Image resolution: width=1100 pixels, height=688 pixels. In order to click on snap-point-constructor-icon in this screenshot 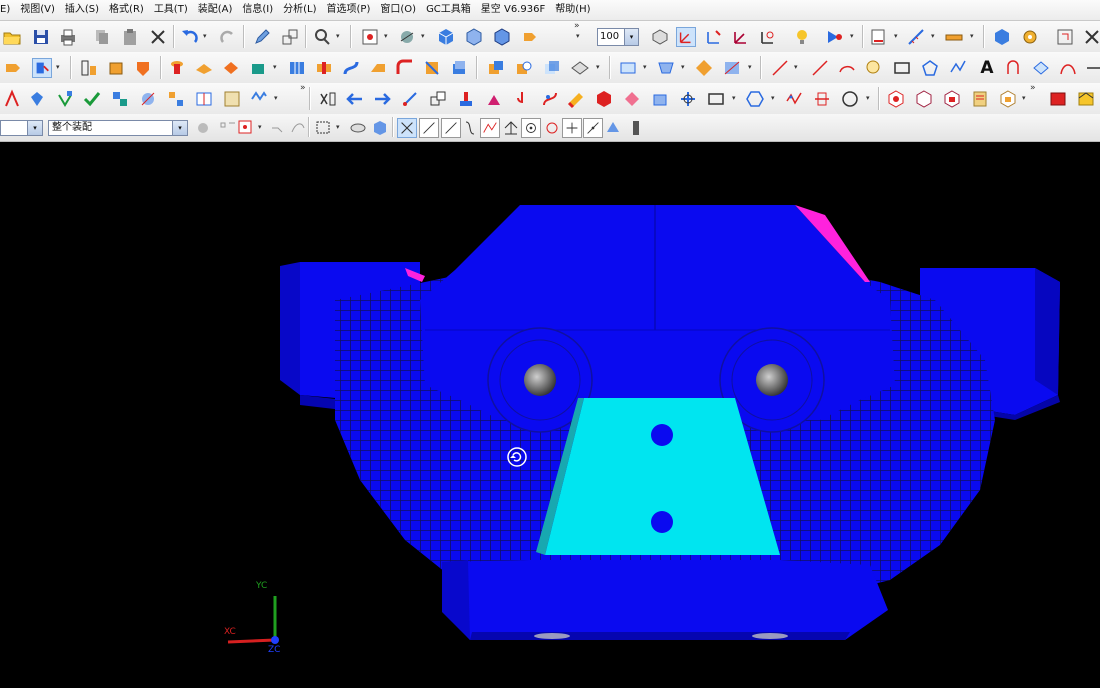, I will do `click(636, 128)`.